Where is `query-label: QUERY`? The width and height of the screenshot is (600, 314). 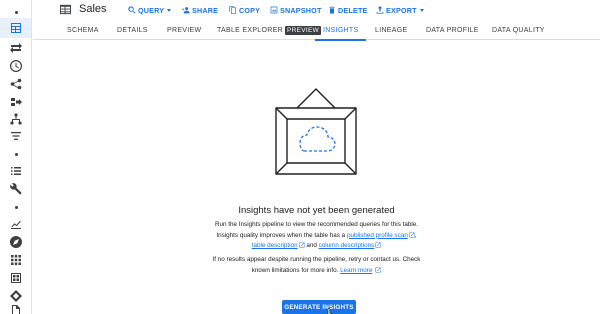
query-label: QUERY is located at coordinates (151, 10).